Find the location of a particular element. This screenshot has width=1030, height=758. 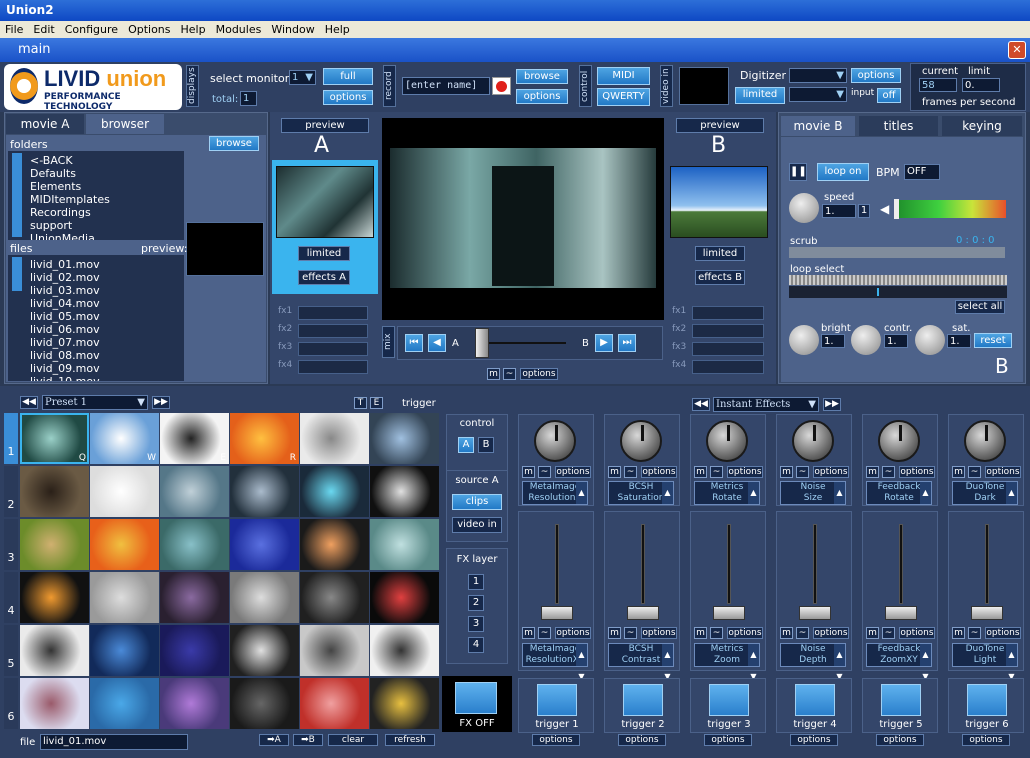

effect-select: DuoToneDark▲▼ is located at coordinates (985, 500).